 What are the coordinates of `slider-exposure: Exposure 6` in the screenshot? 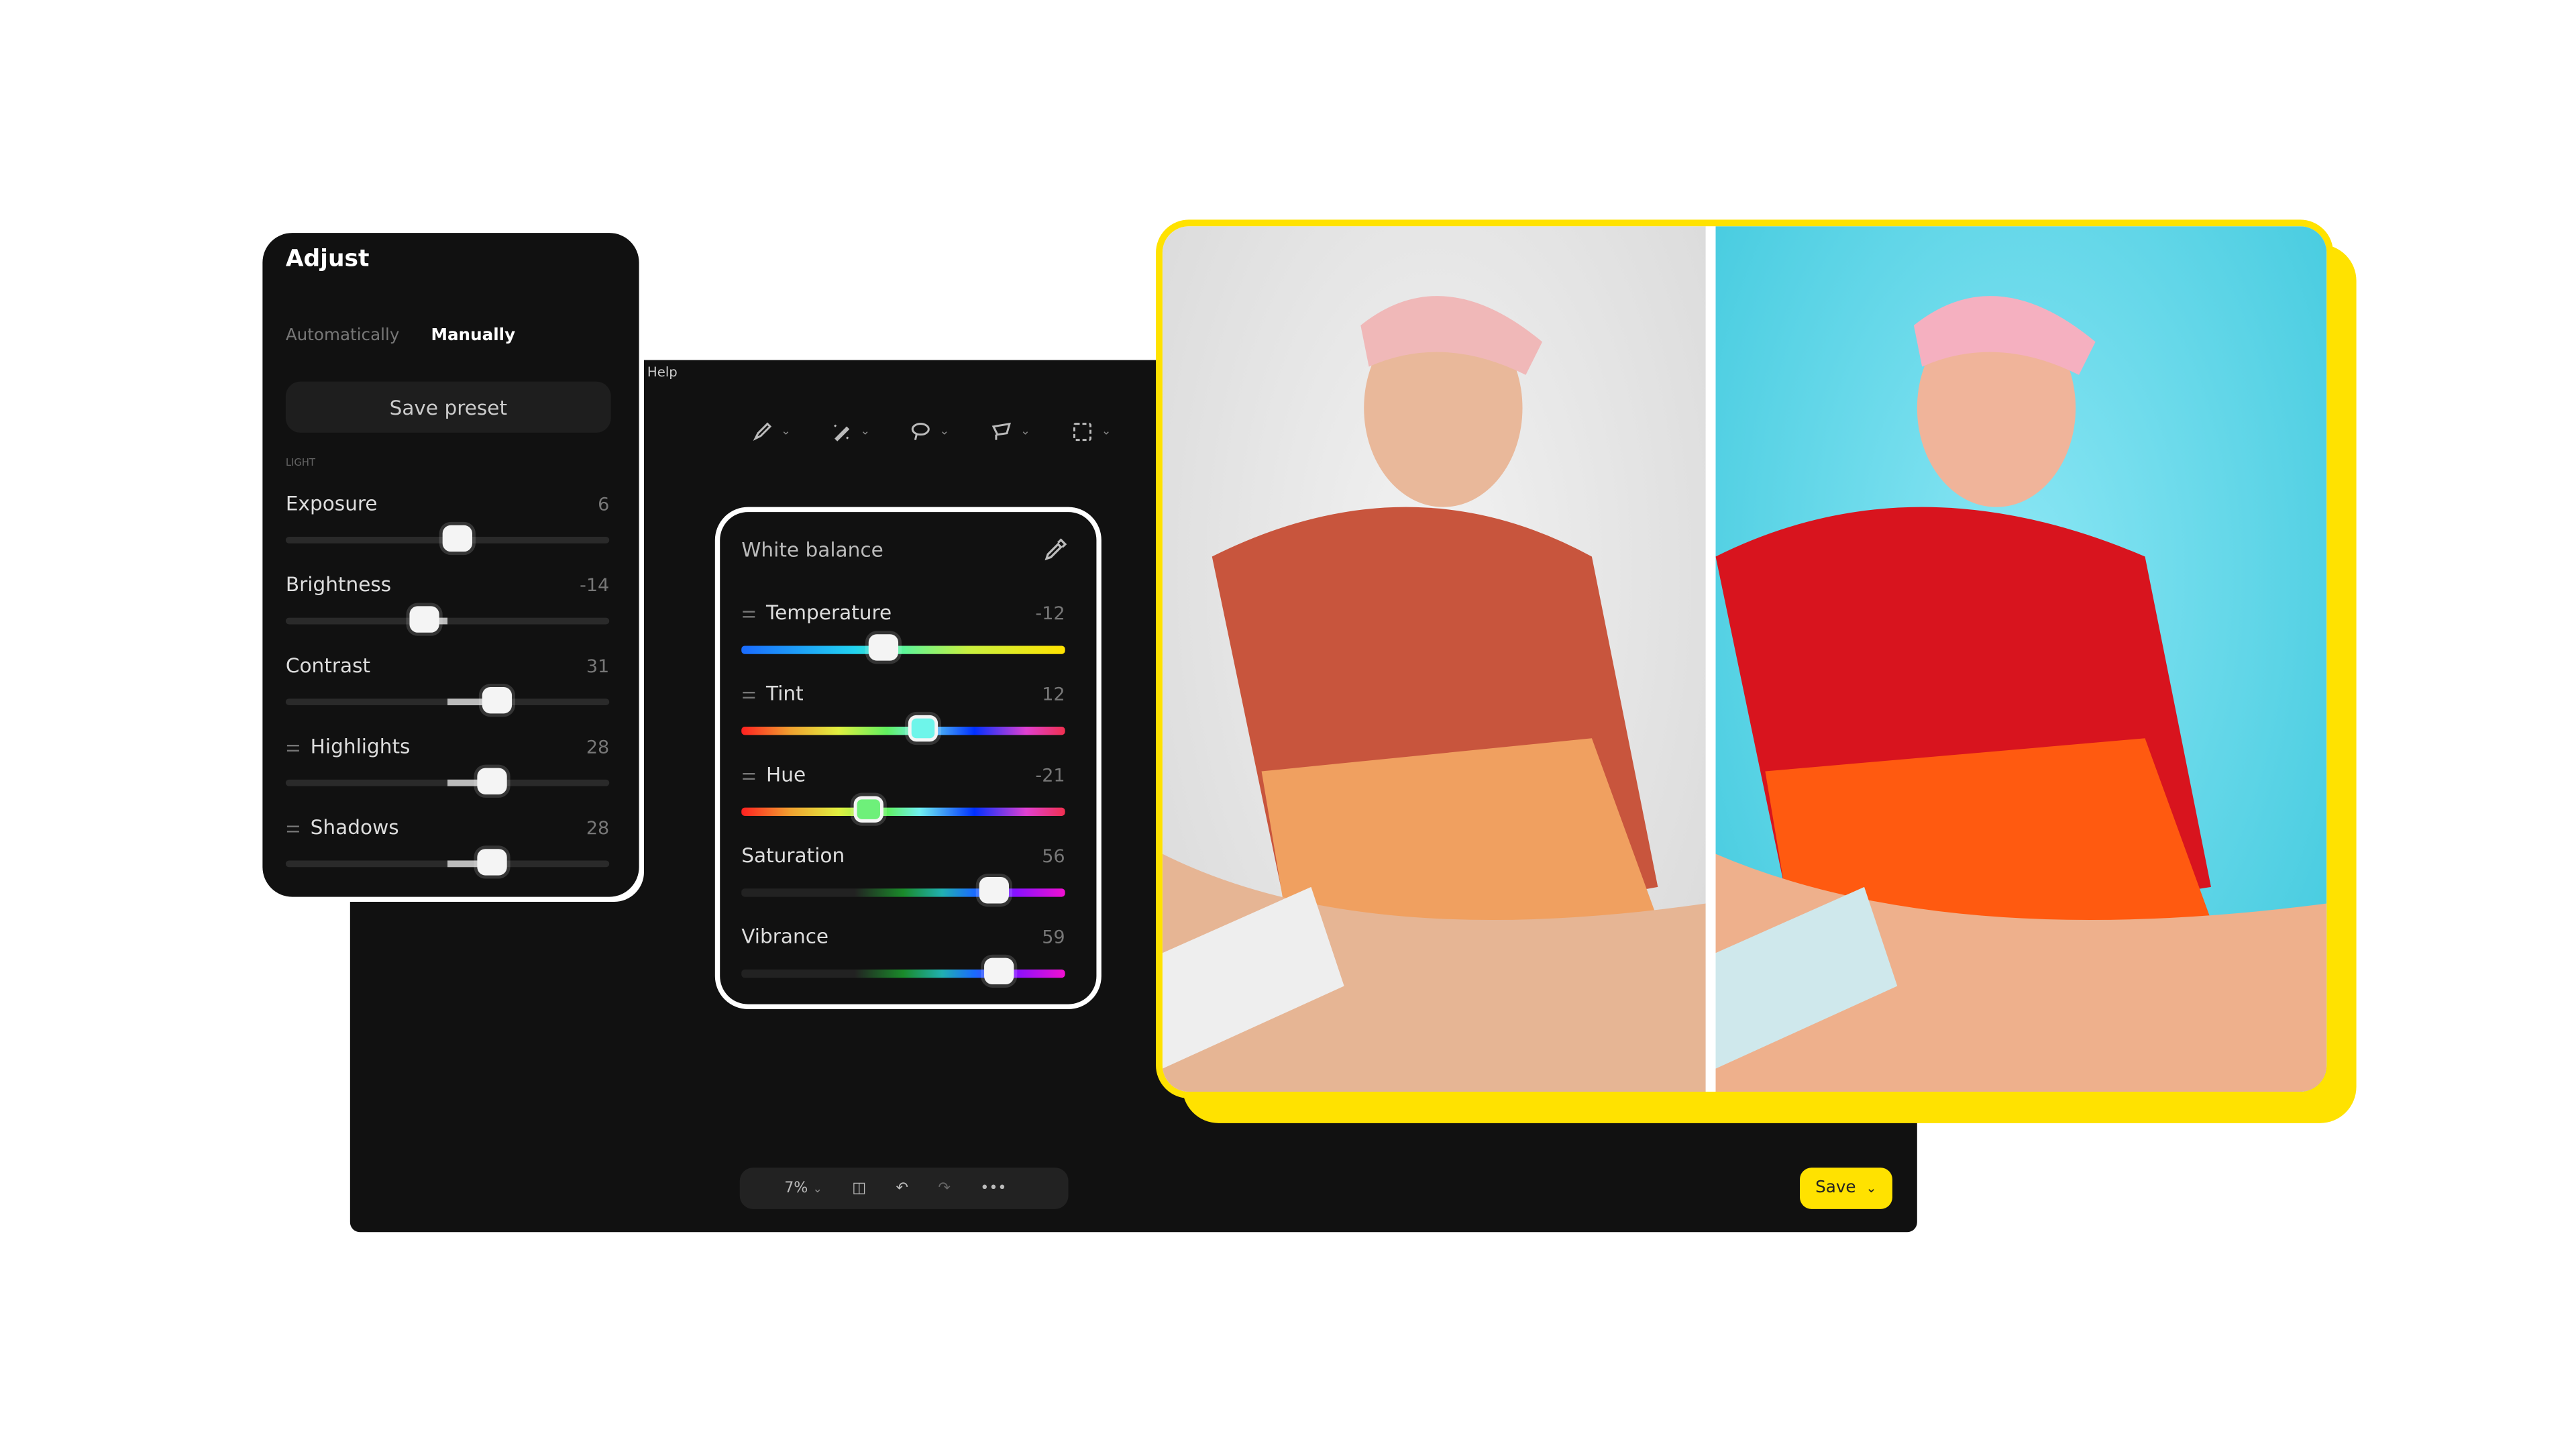 It's located at (447, 525).